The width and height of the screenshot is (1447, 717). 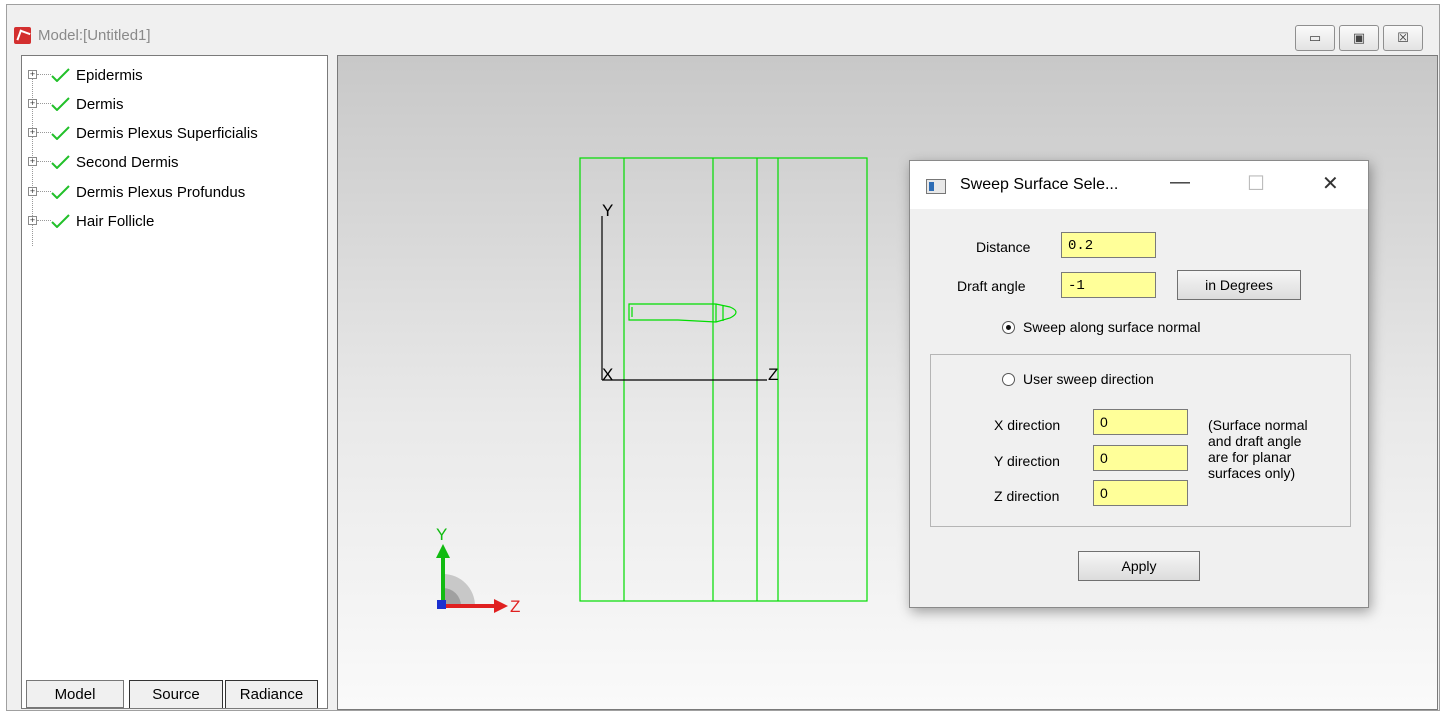 I want to click on axis-label-y: Y, so click(x=607, y=210).